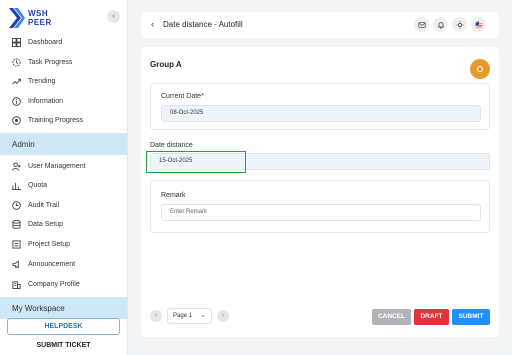 This screenshot has height=355, width=512. I want to click on group-title: Group A, so click(166, 64).